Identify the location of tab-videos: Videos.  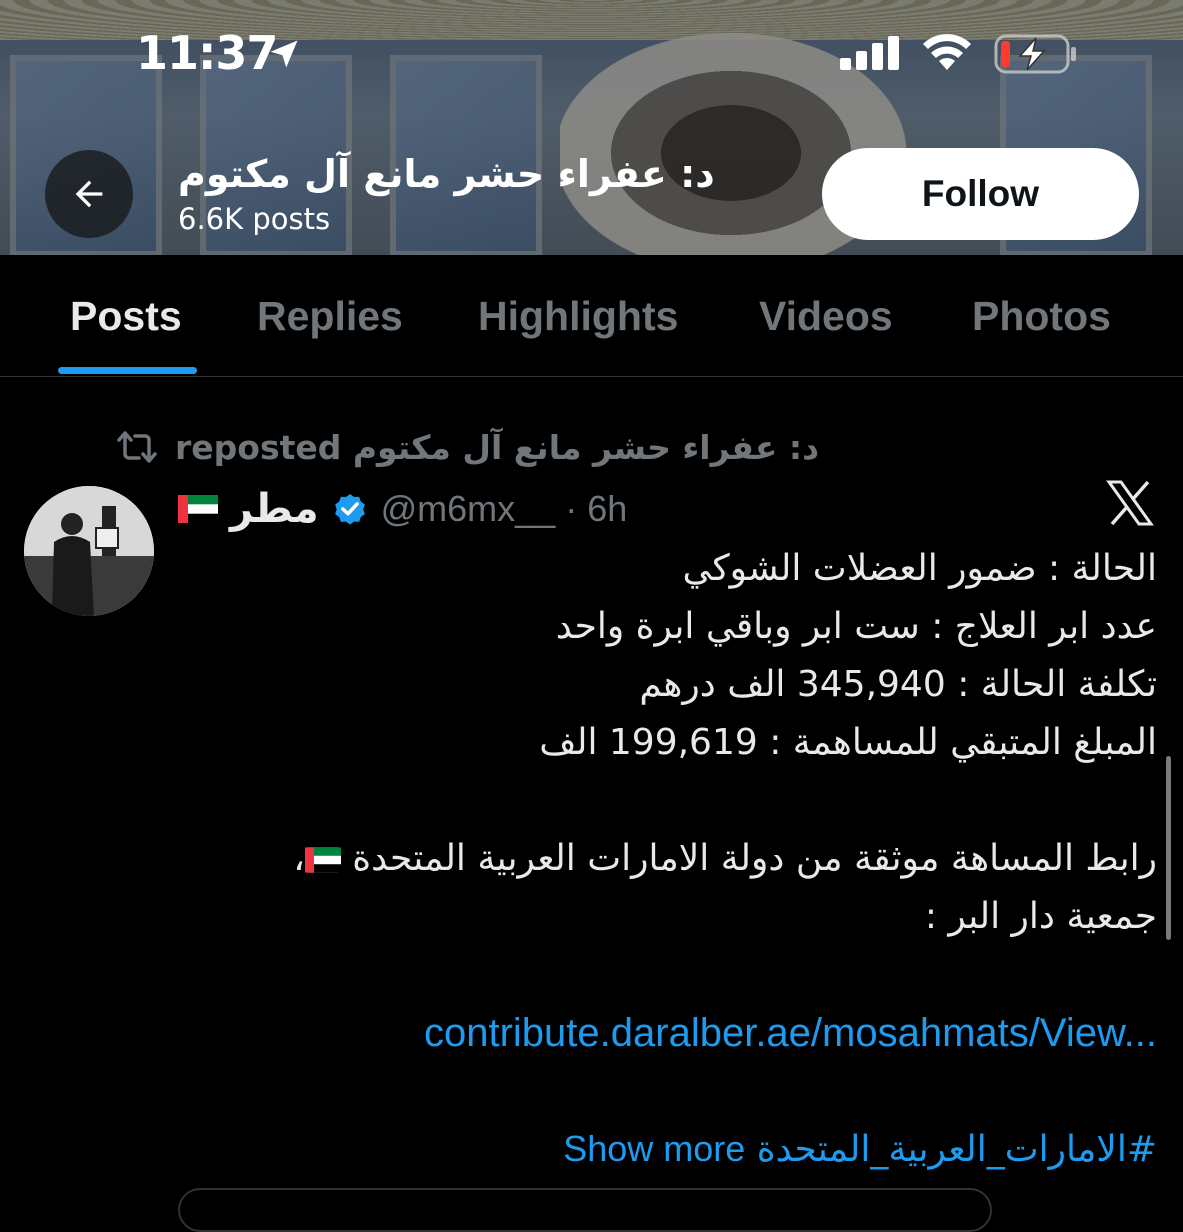
(826, 316).